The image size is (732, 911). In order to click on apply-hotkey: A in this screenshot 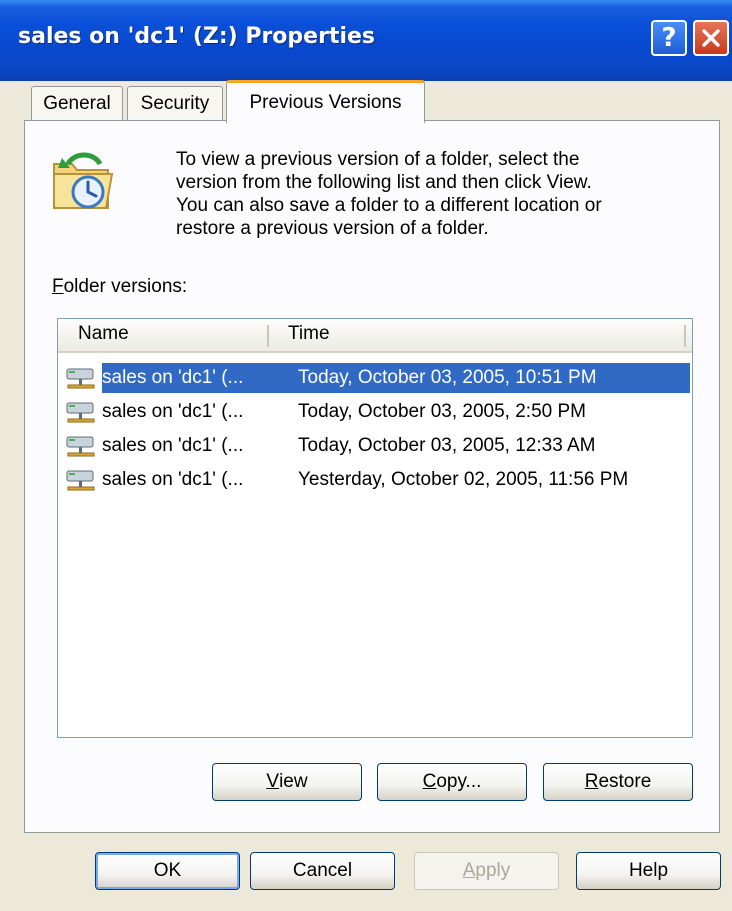, I will do `click(469, 870)`.